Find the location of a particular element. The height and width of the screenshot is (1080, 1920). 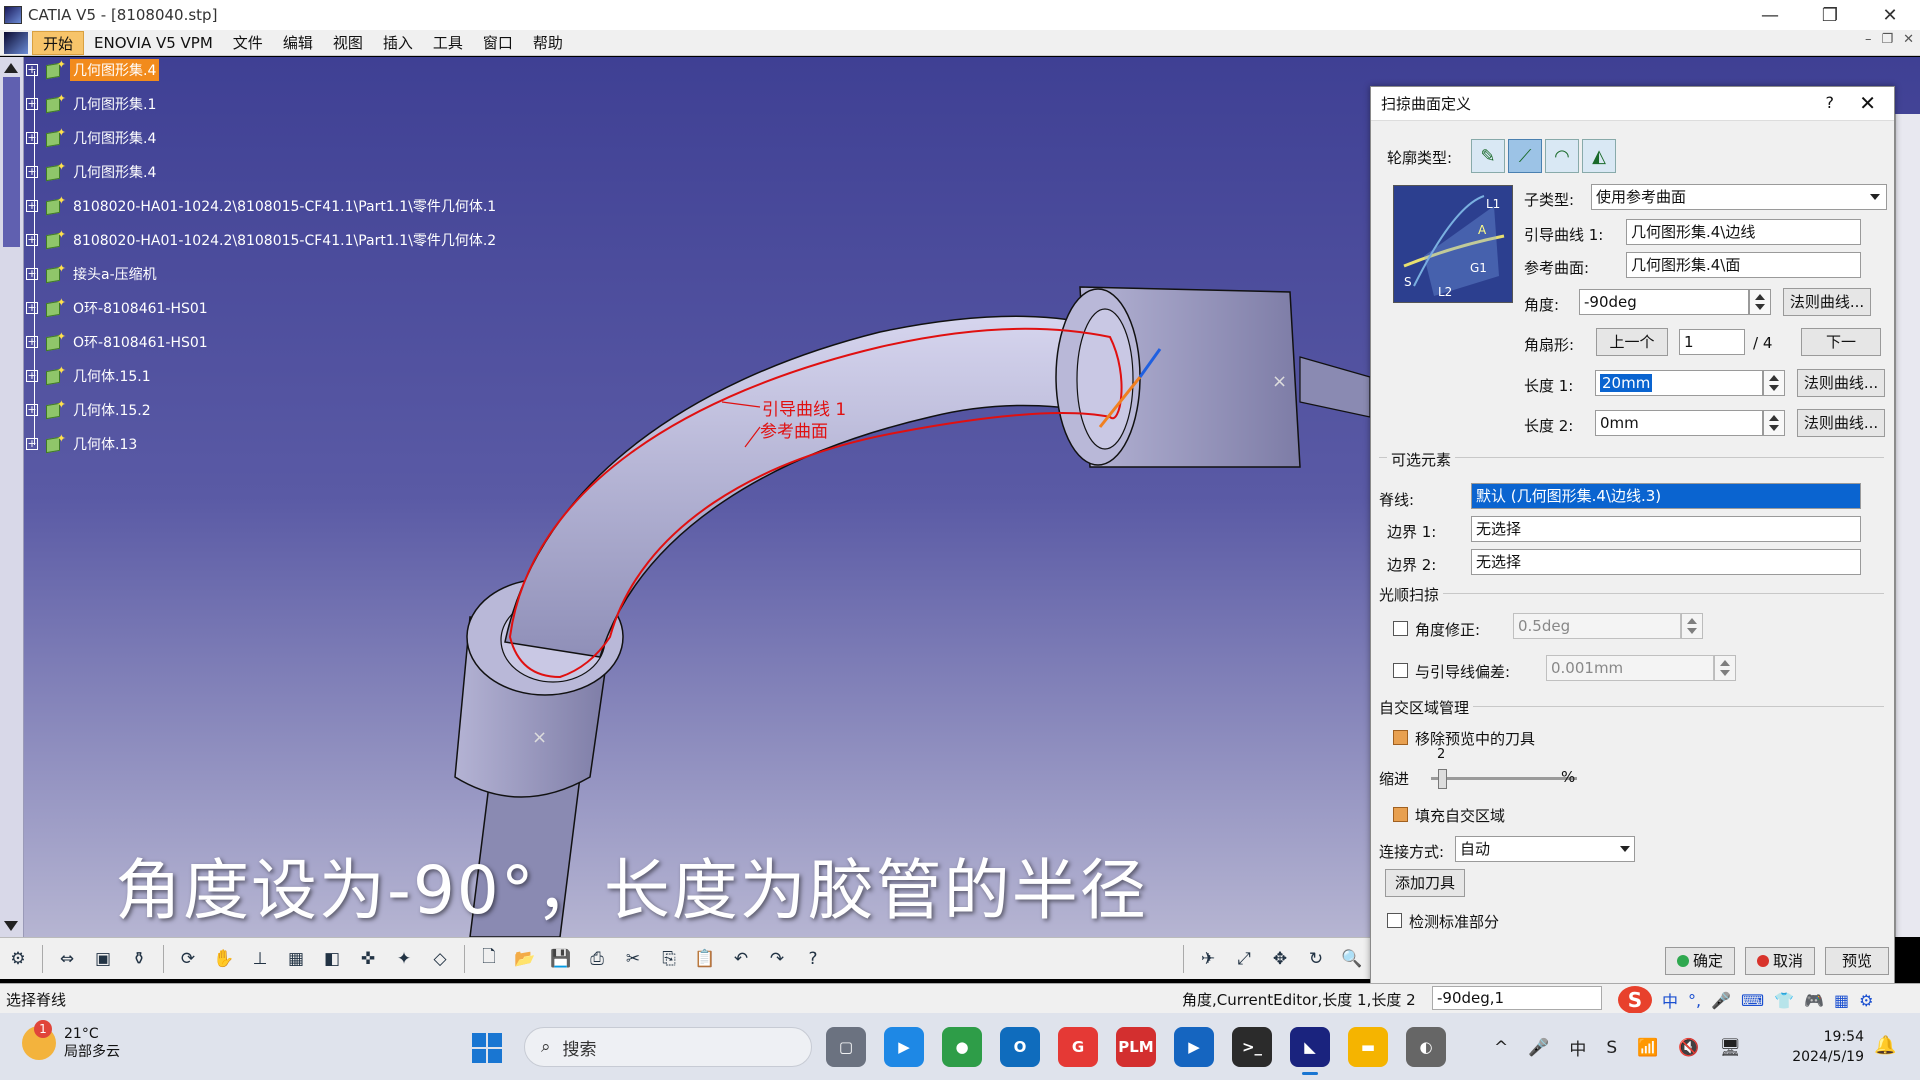

redo-icon: ↷ is located at coordinates (777, 959).